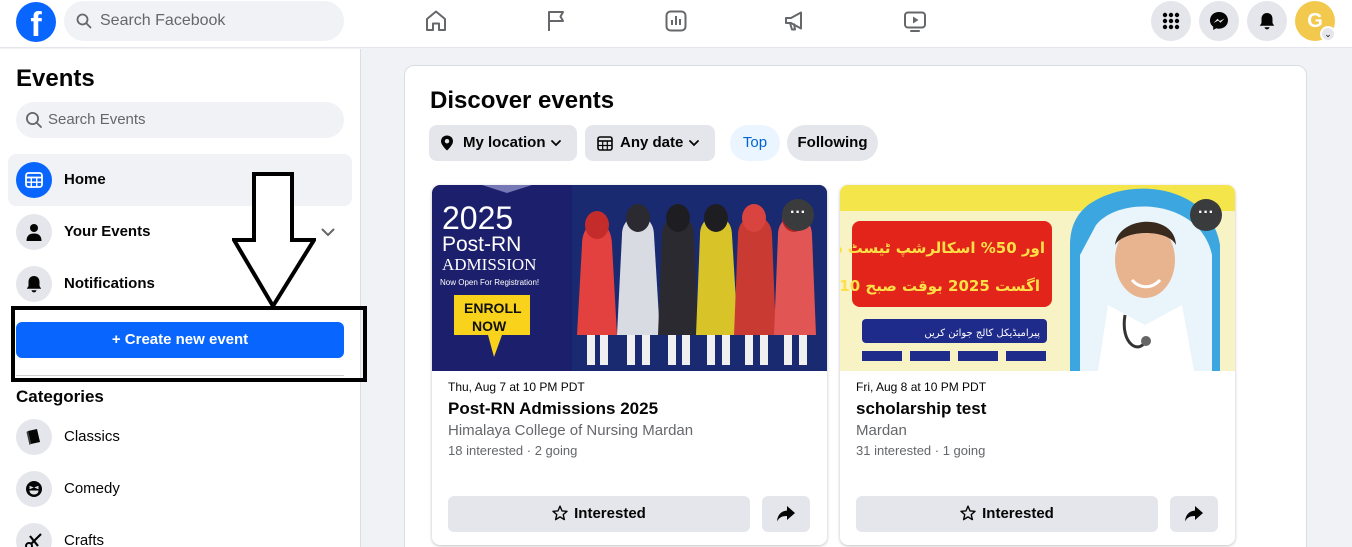 The width and height of the screenshot is (1352, 547). What do you see at coordinates (34, 180) in the screenshot?
I see `calendar-grid-icon` at bounding box center [34, 180].